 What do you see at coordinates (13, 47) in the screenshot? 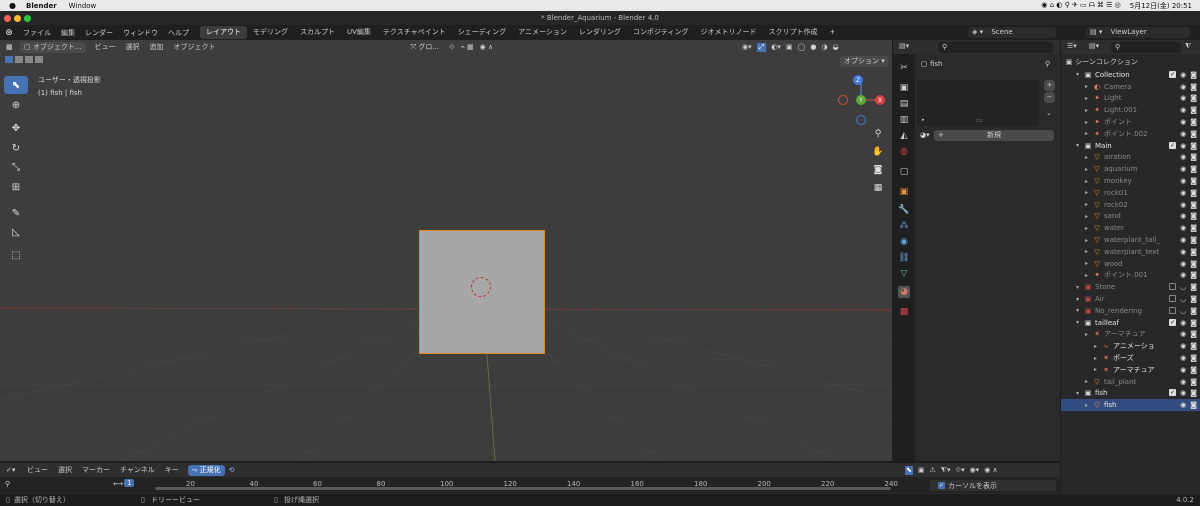
I see `editor-type-cube-icon: ▦` at bounding box center [13, 47].